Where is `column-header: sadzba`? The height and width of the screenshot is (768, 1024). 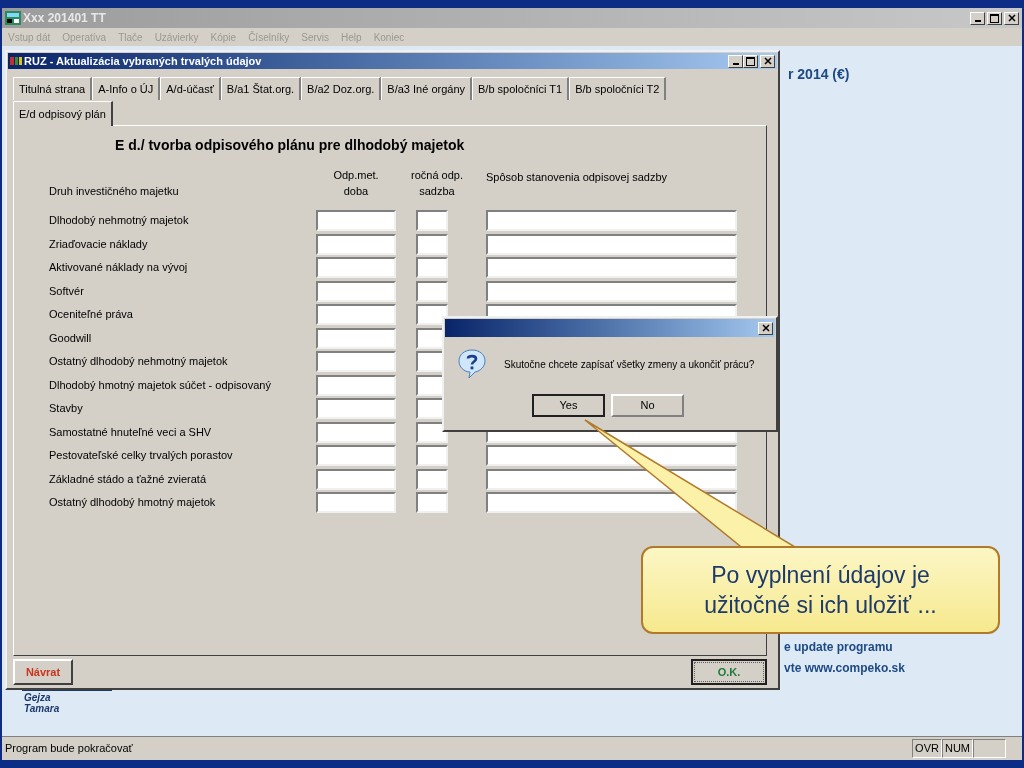 column-header: sadzba is located at coordinates (437, 191).